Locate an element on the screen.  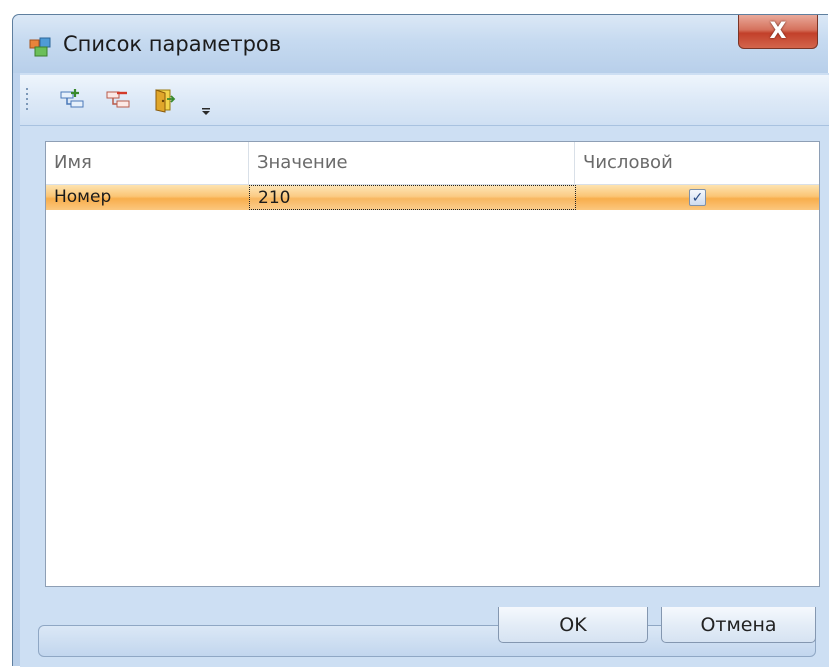
numeric-checkbox: ✓ is located at coordinates (697, 197).